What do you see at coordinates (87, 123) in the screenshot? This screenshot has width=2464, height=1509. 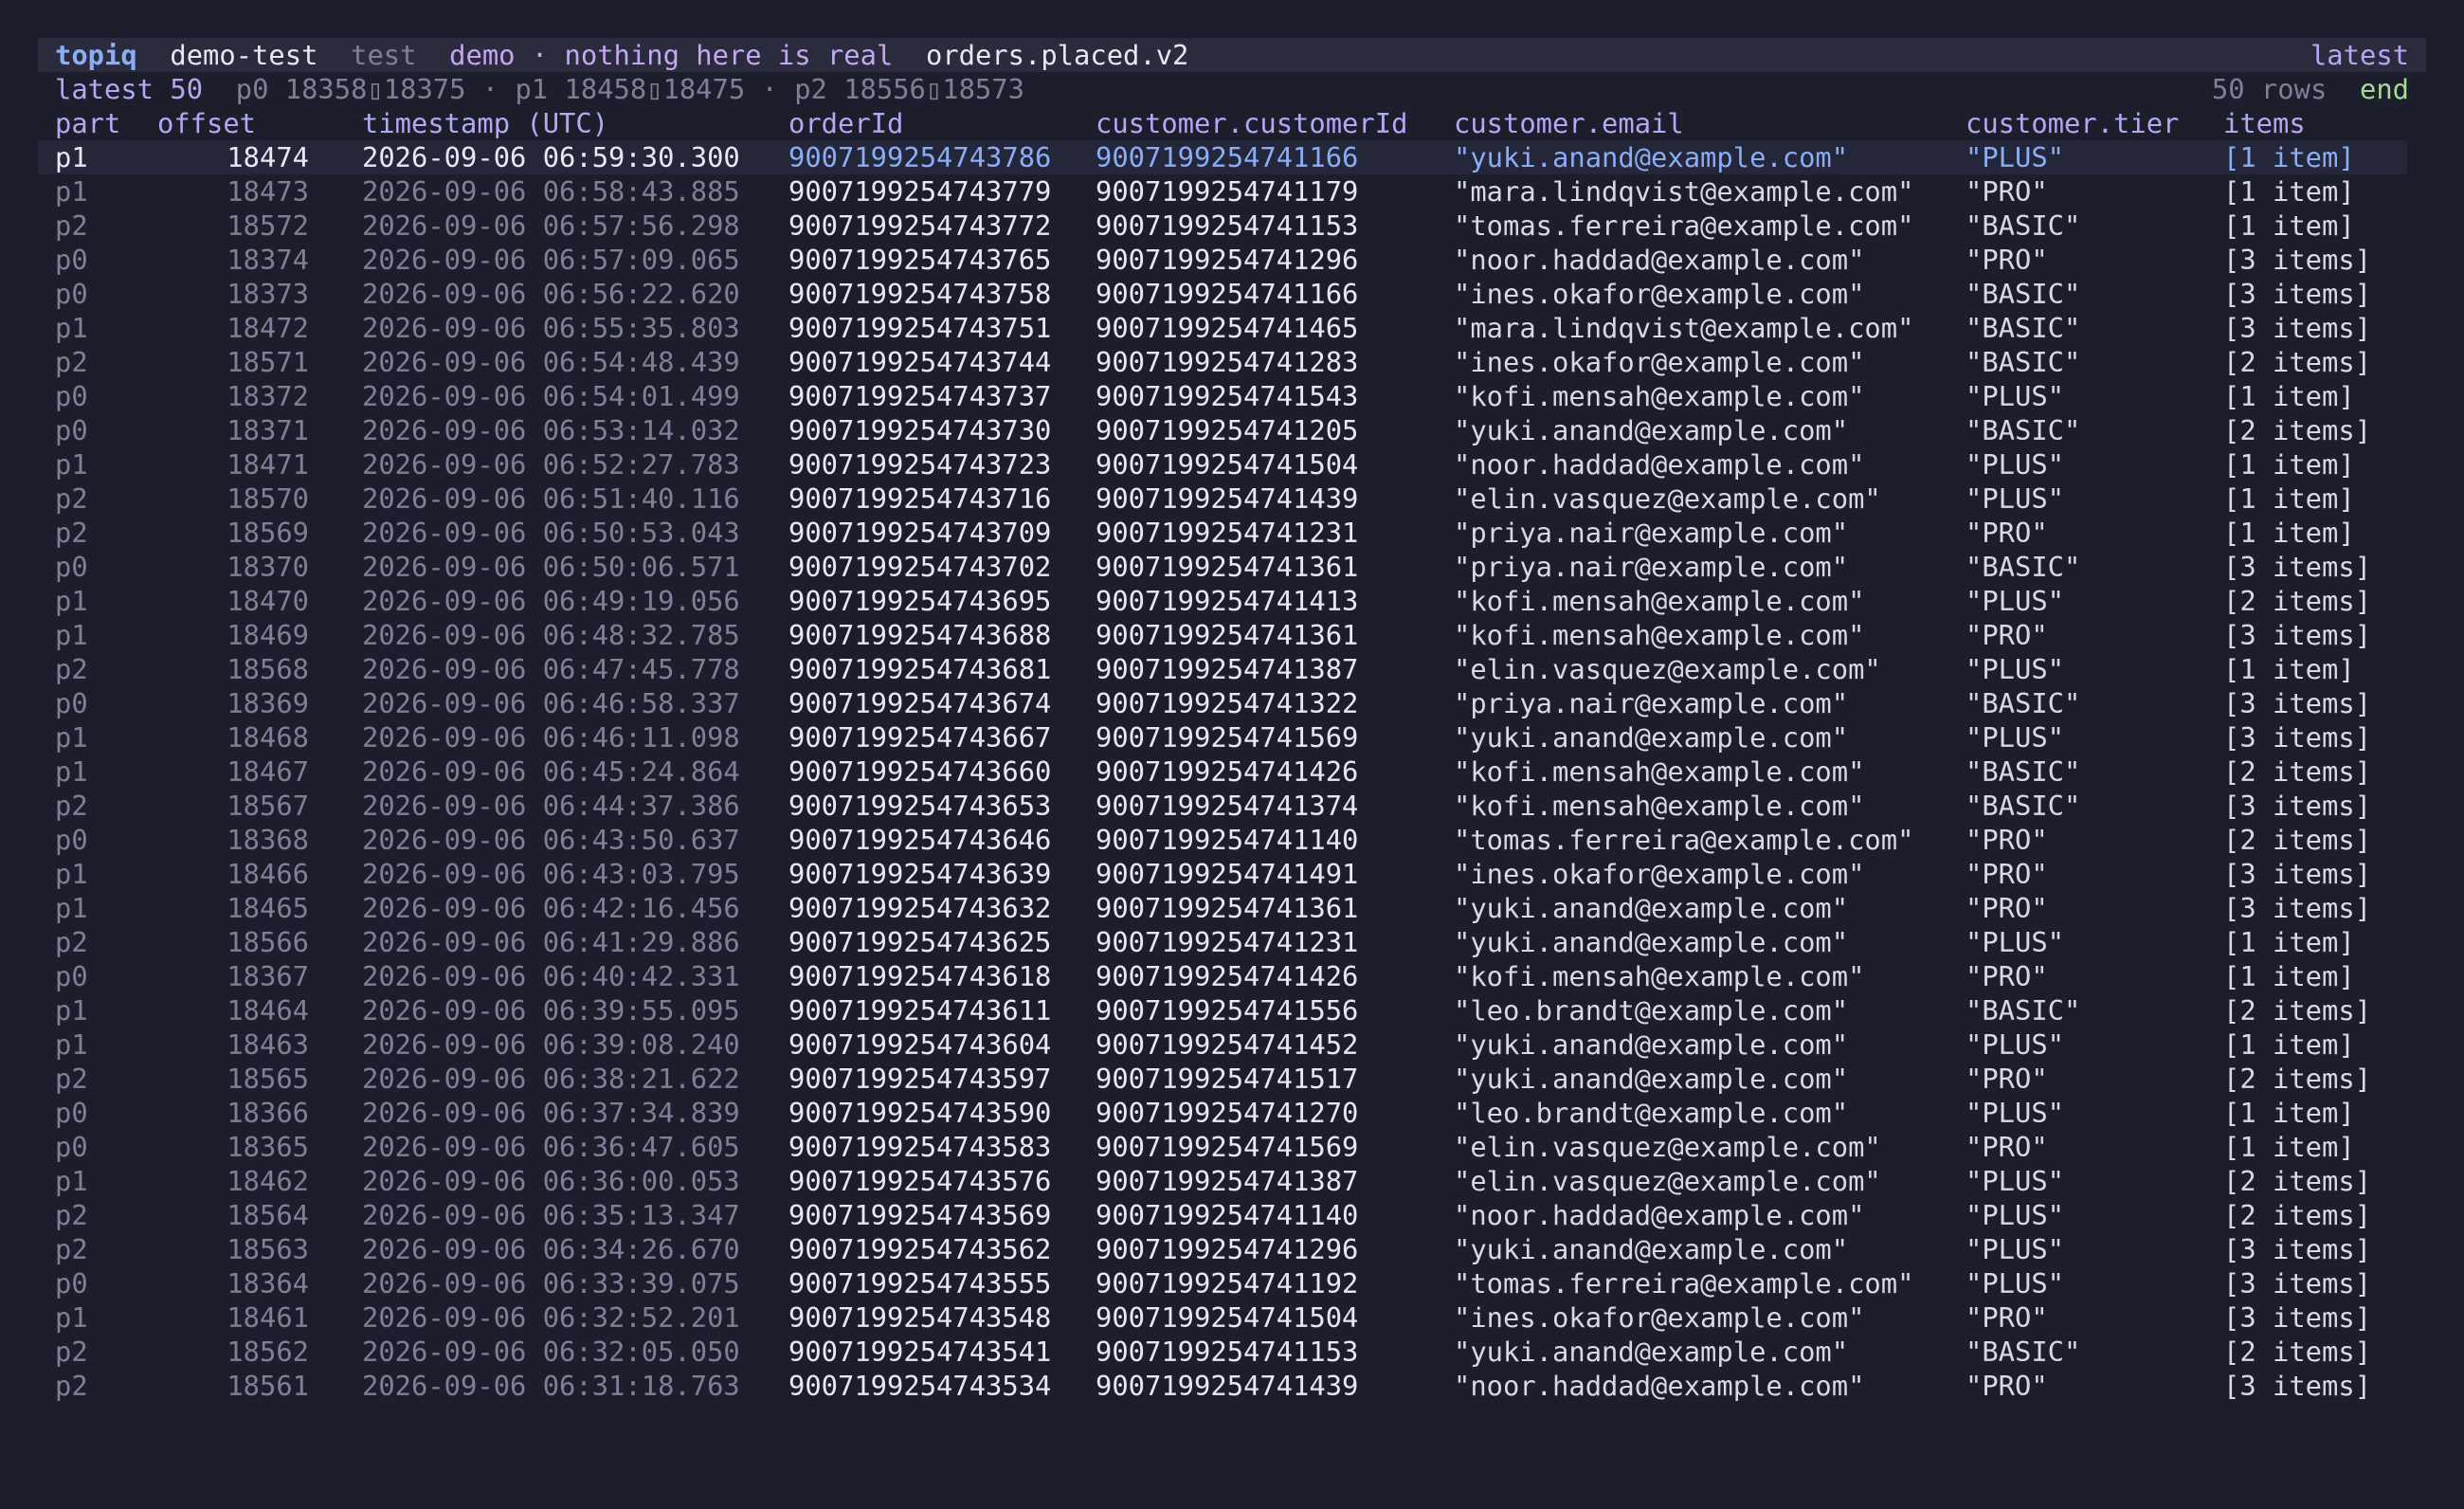 I see `column-header-part: part` at bounding box center [87, 123].